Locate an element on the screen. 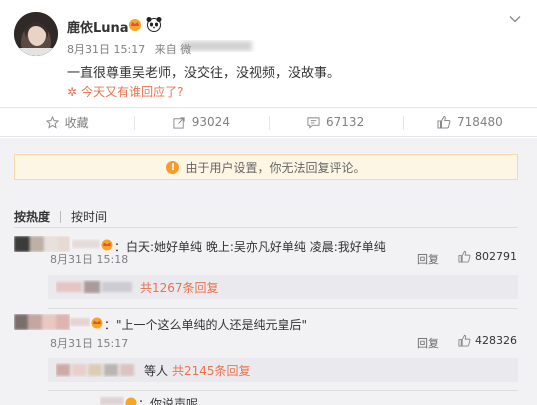  super-topic-link: ✲ 今天又有谁回应了? is located at coordinates (125, 91).